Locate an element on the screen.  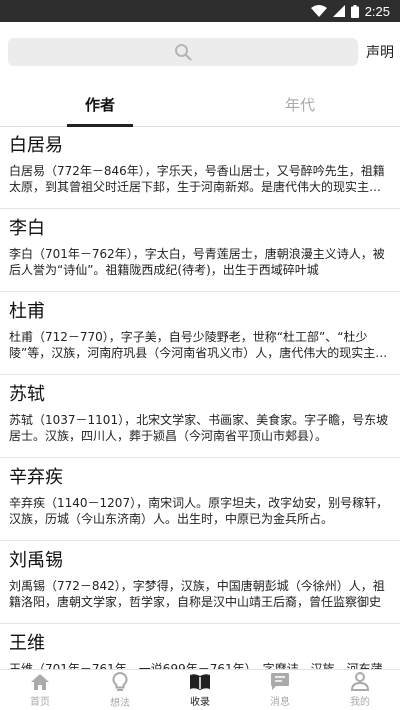
signal-icon is located at coordinates (338, 11).